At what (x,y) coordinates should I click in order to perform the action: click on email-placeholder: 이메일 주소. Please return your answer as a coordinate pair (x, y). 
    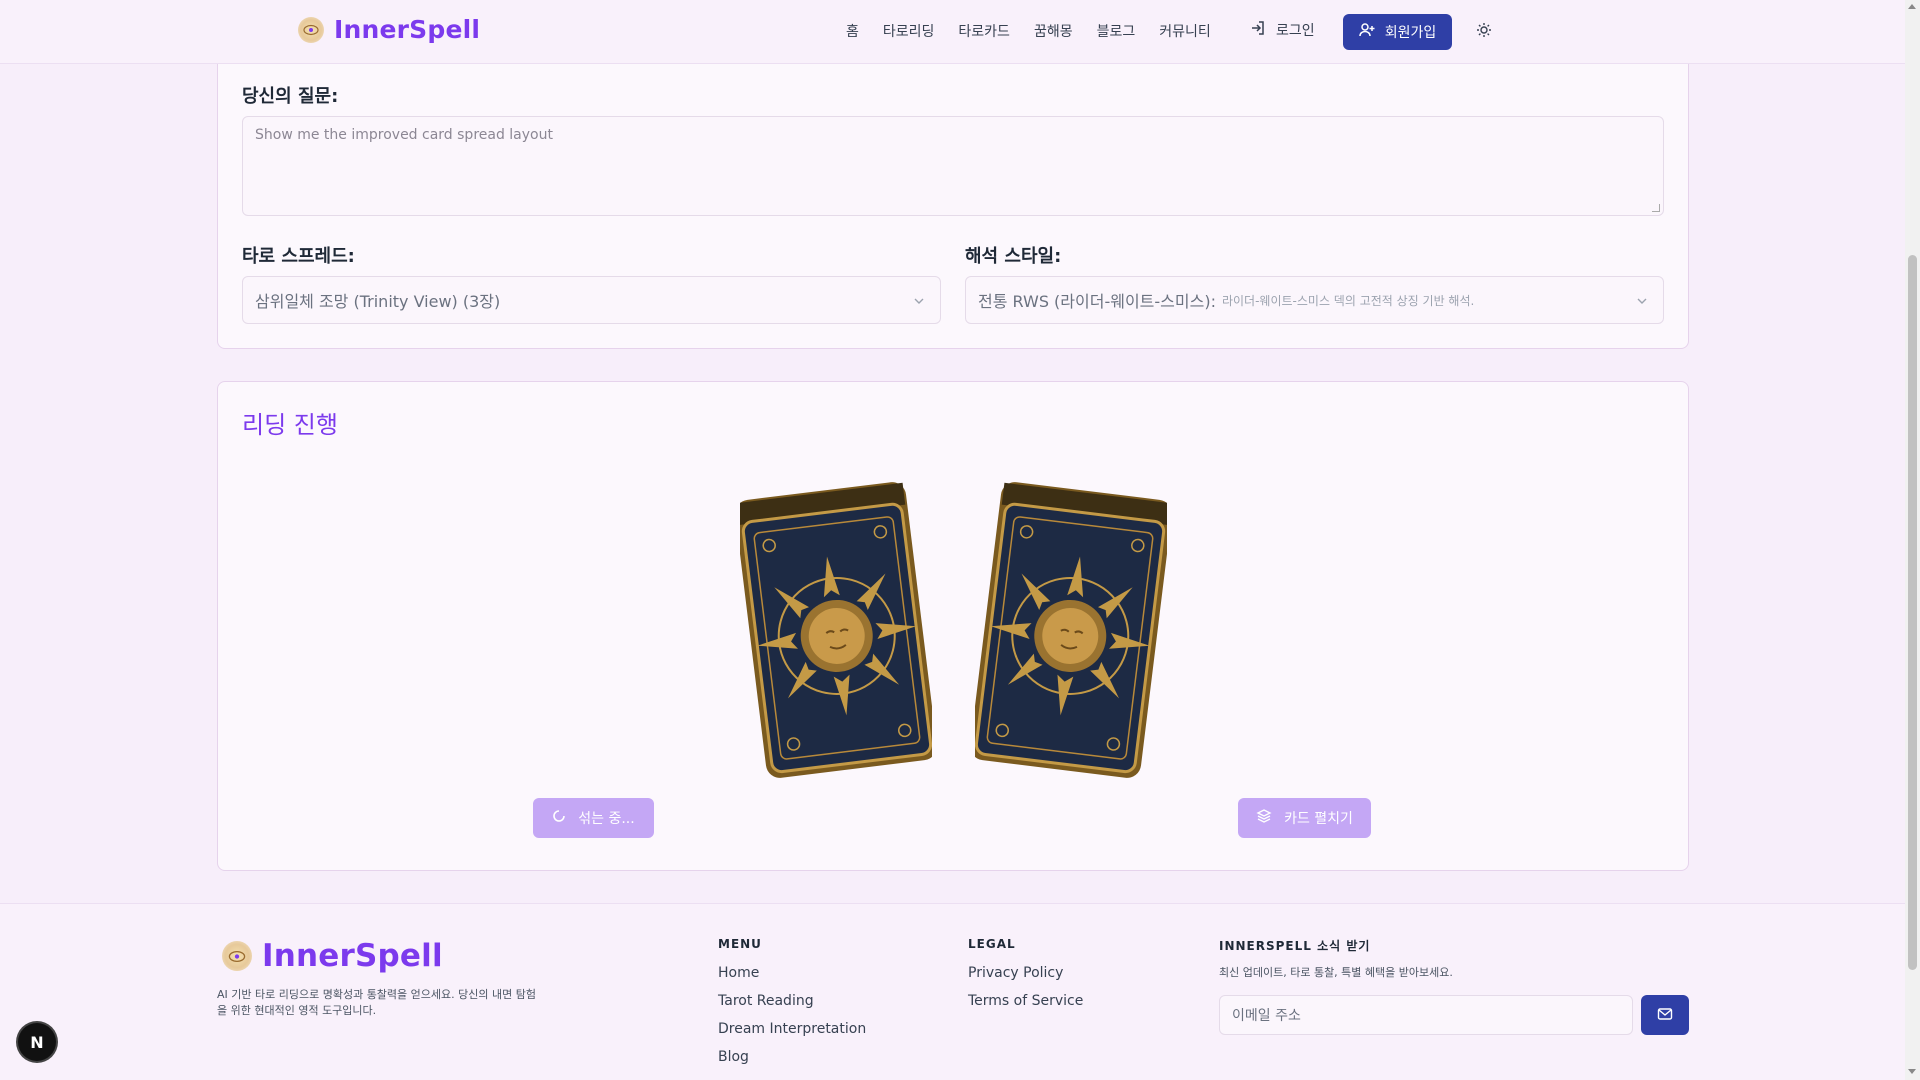
    Looking at the image, I should click on (1266, 1016).